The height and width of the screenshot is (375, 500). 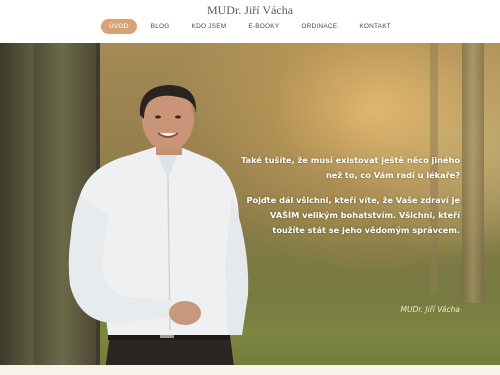 I want to click on nav-item-e-booky: E-BOOKY, so click(x=263, y=26).